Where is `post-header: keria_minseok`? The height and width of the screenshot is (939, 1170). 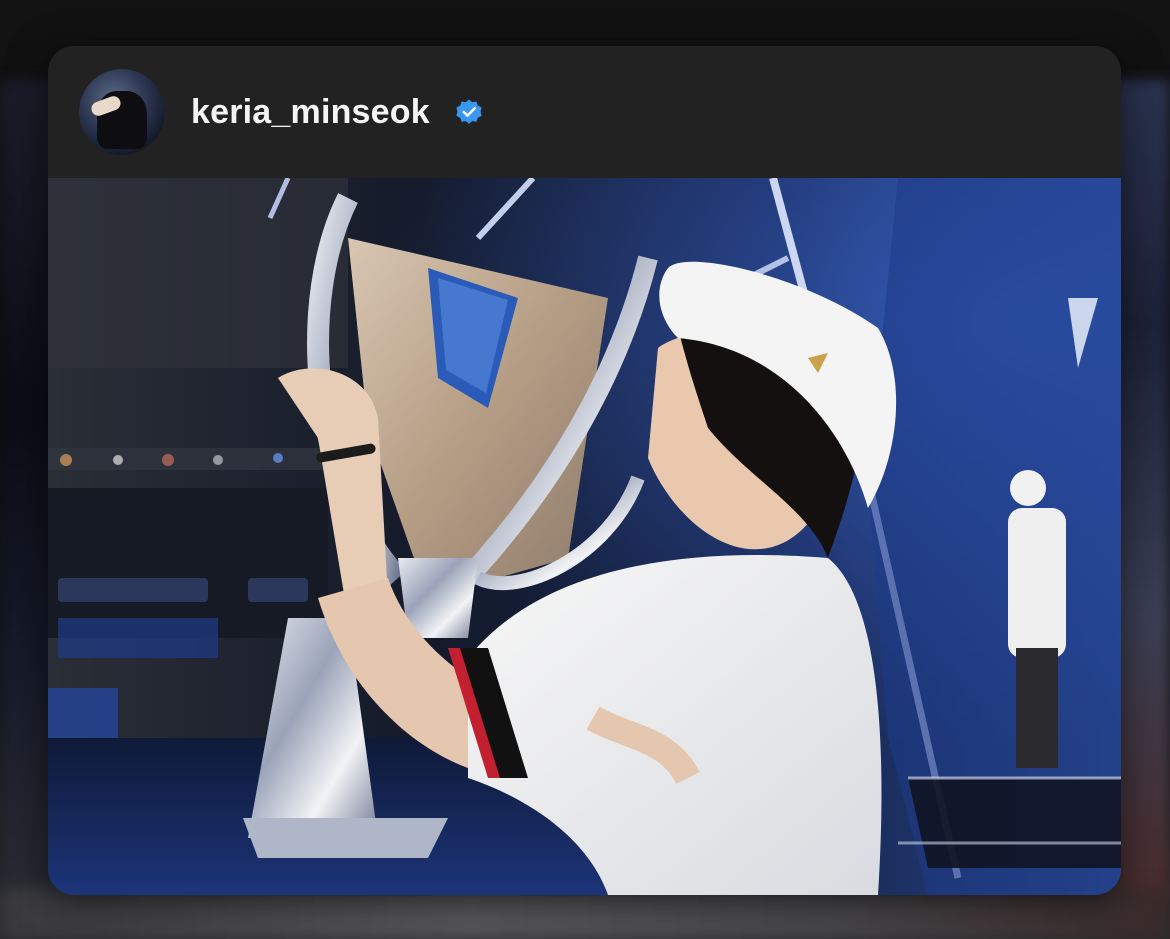
post-header: keria_minseok is located at coordinates (584, 112).